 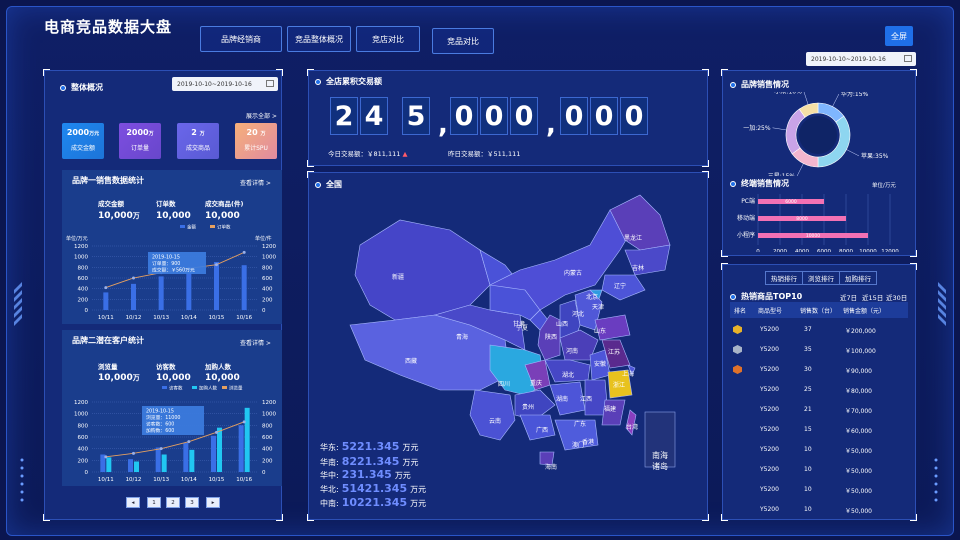 I want to click on table-row: Y5200 25 ￥80,000, so click(x=819, y=390).